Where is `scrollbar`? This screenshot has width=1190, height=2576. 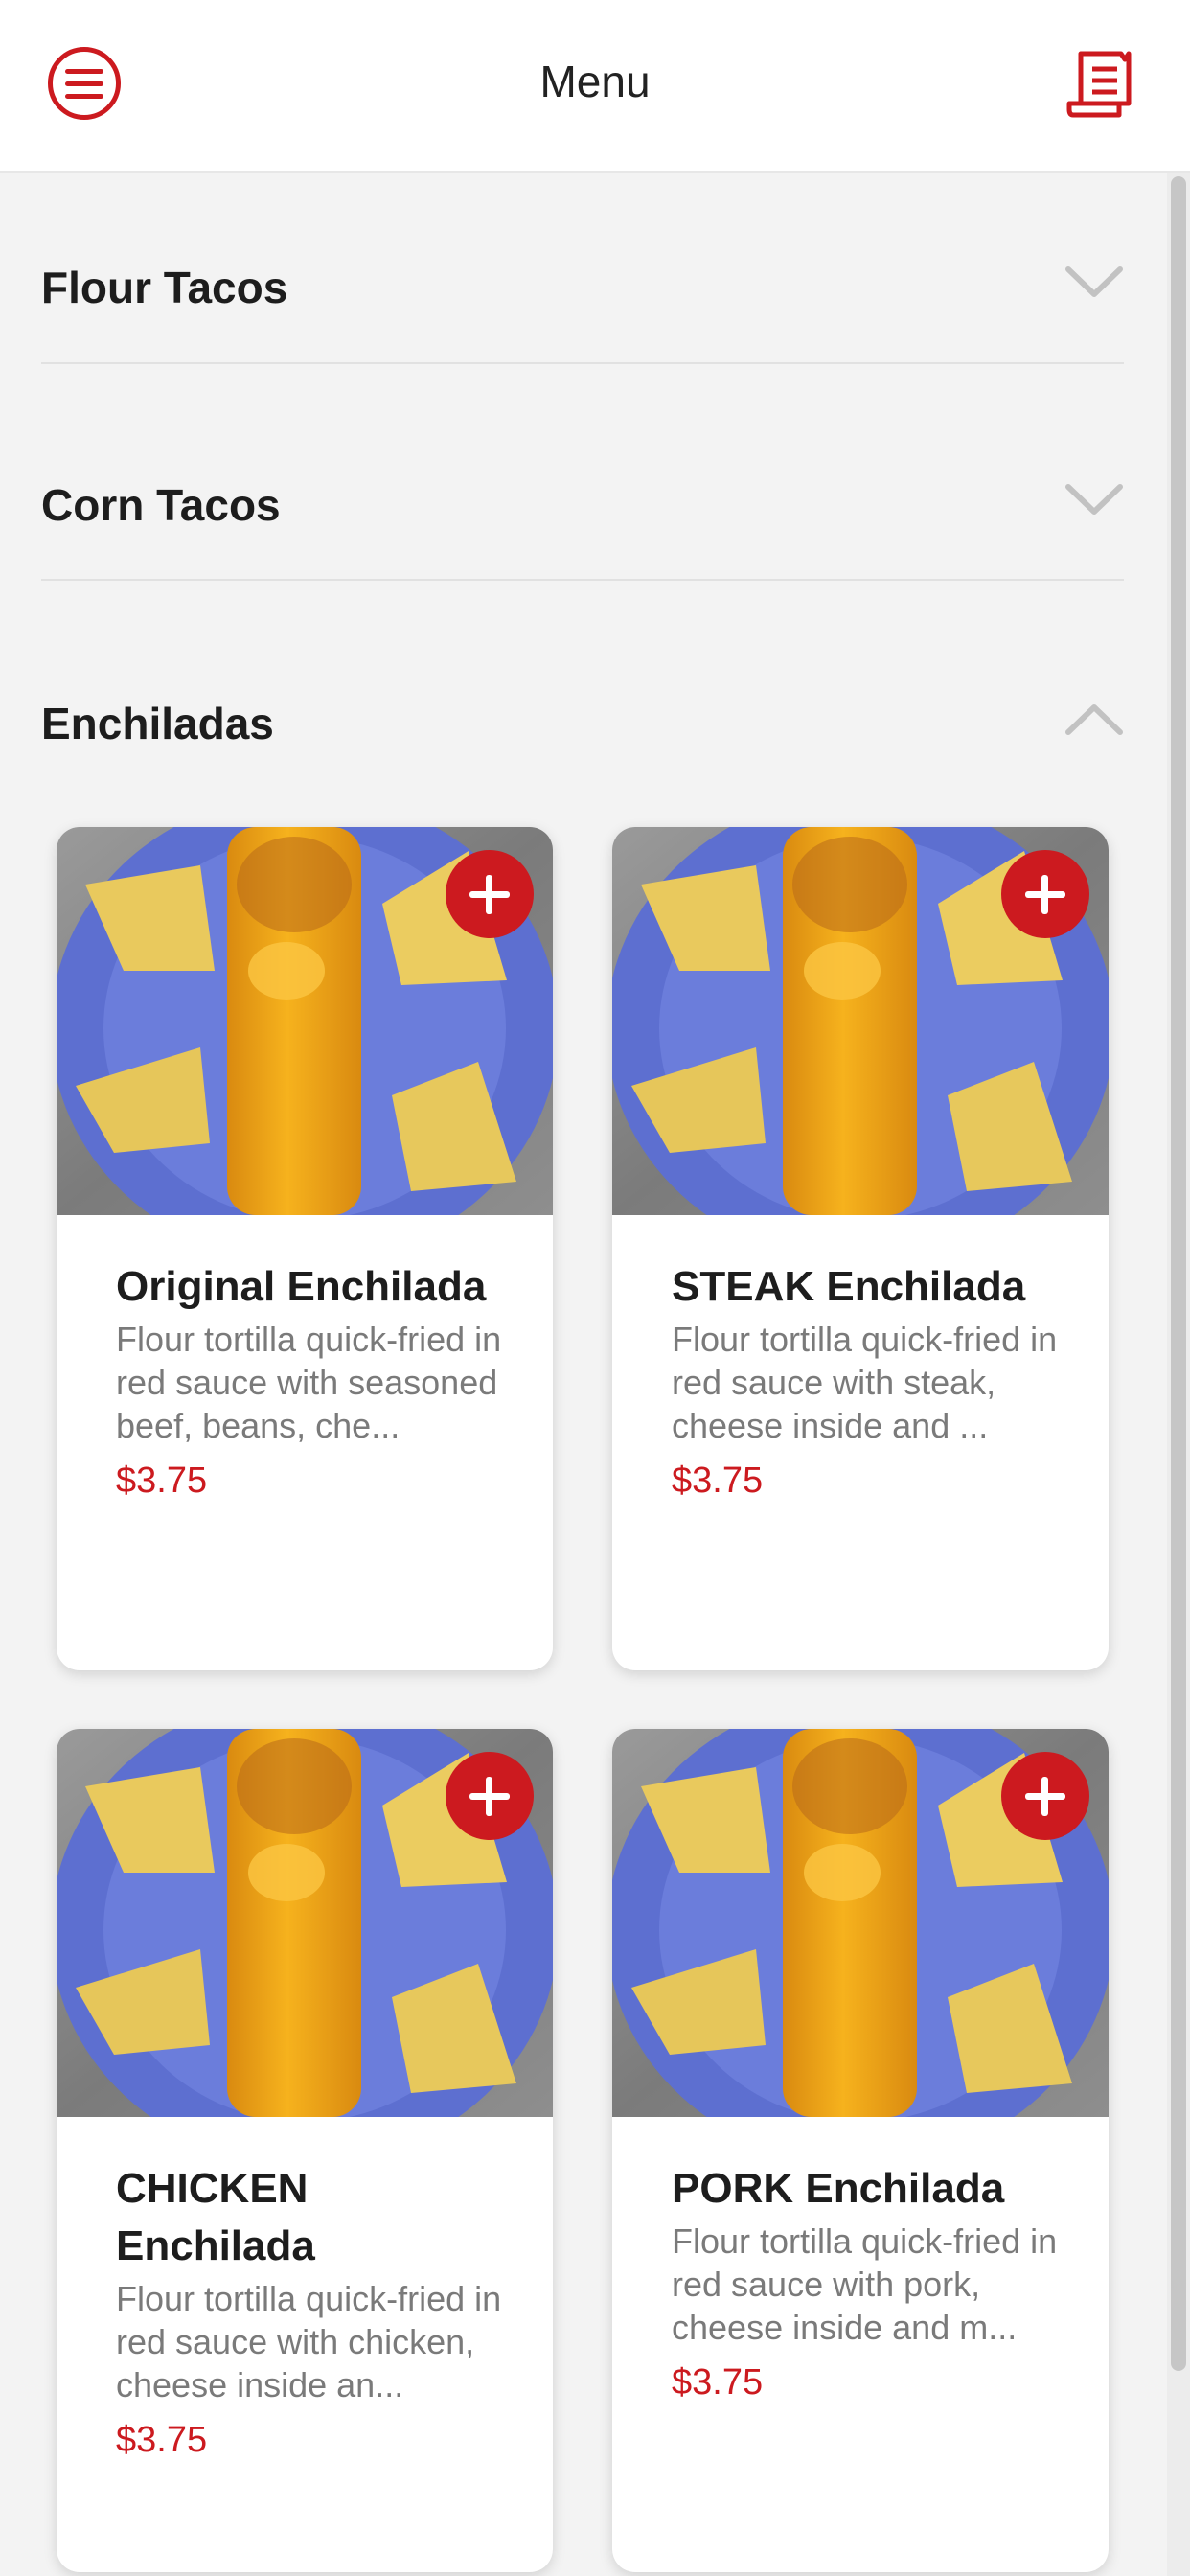
scrollbar is located at coordinates (1178, 1374).